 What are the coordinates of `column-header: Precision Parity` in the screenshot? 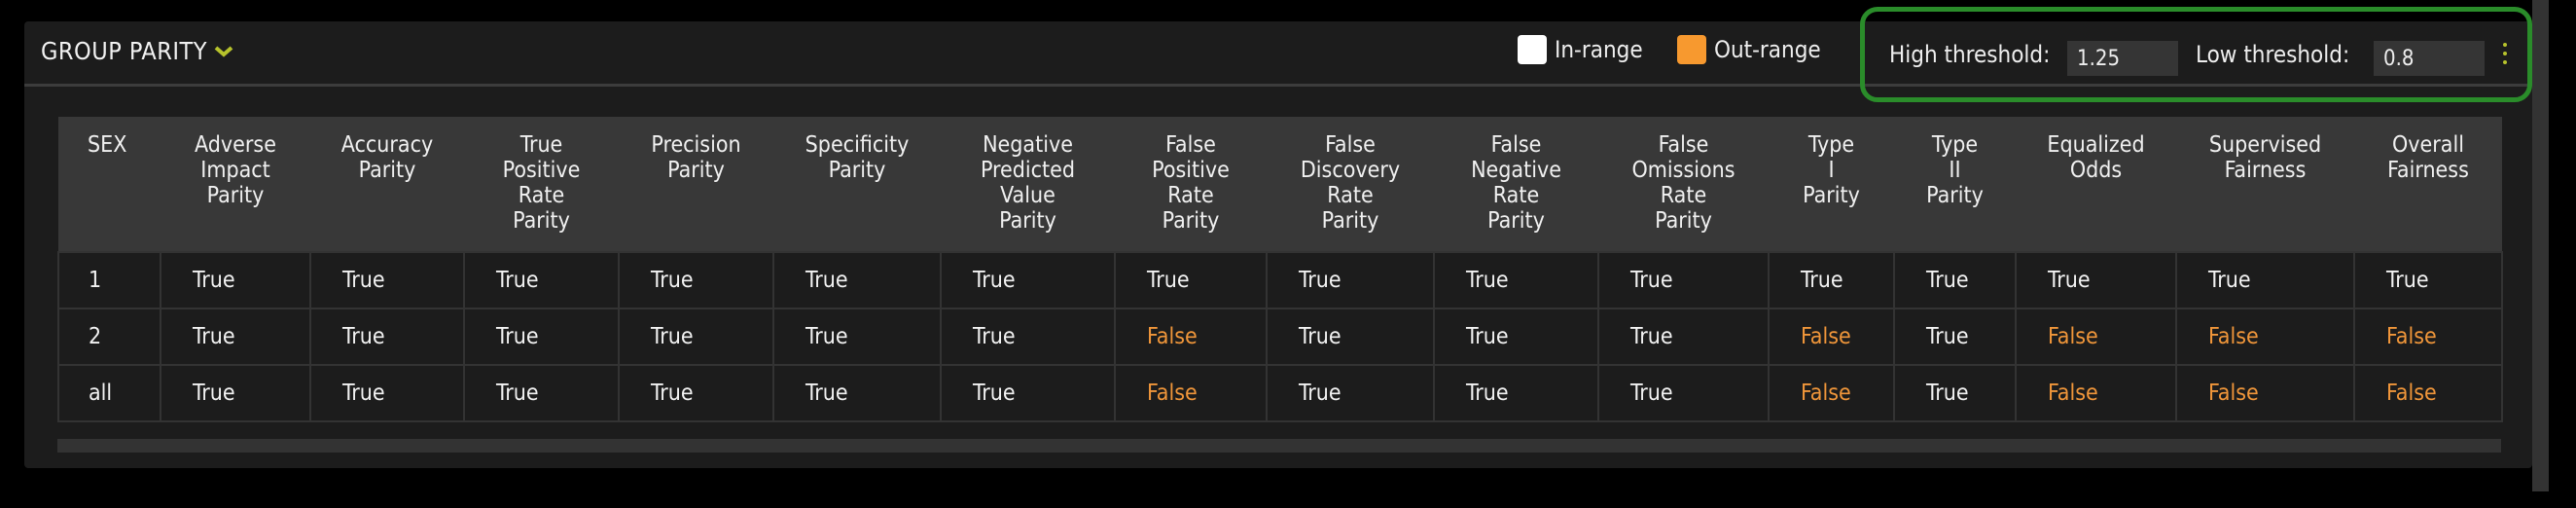 It's located at (696, 184).